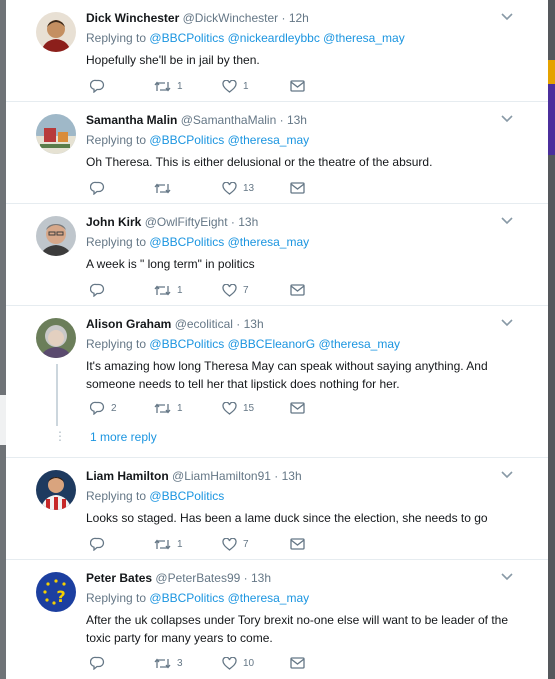 The image size is (555, 679). What do you see at coordinates (186, 222) in the screenshot?
I see `author-handle: @OwlFiftyEight` at bounding box center [186, 222].